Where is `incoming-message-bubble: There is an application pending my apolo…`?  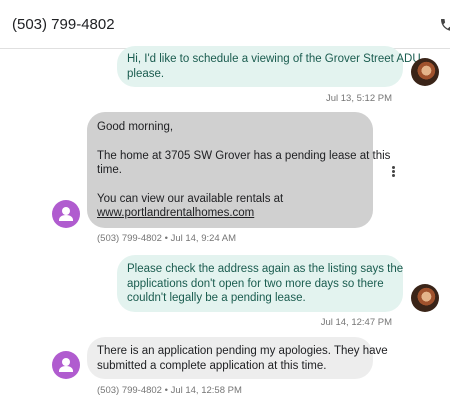 incoming-message-bubble: There is an application pending my apolo… is located at coordinates (237, 358).